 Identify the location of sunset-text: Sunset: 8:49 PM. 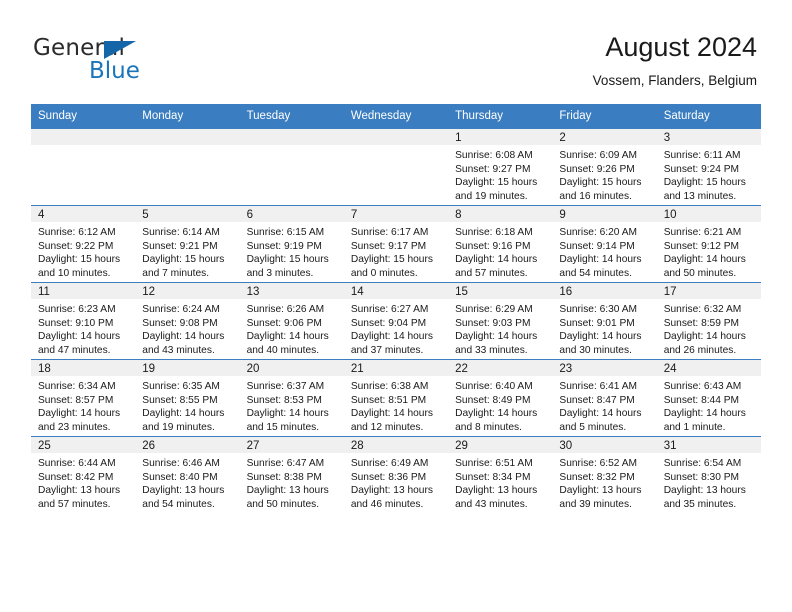
(493, 400).